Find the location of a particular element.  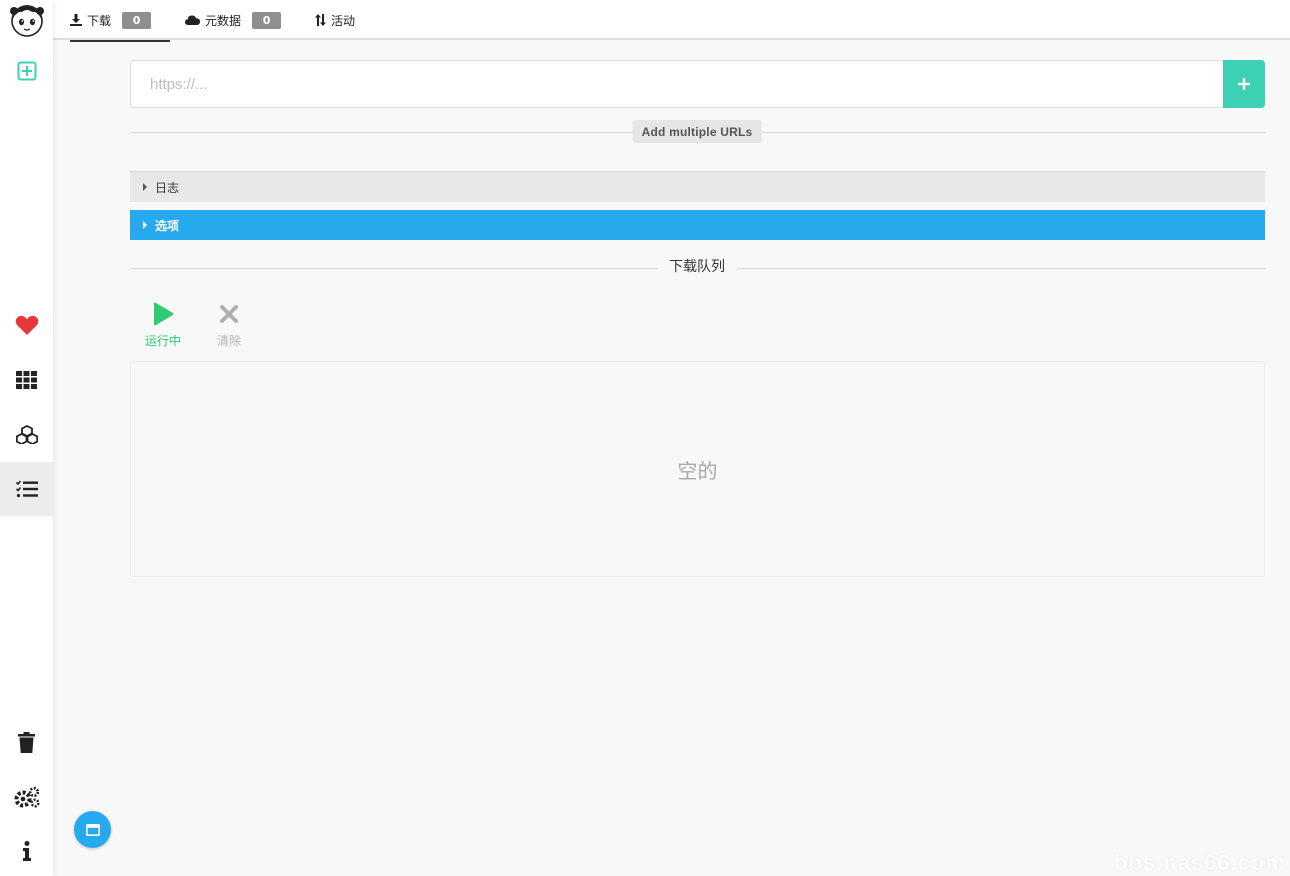

tab-activity: 活动 is located at coordinates (335, 20).